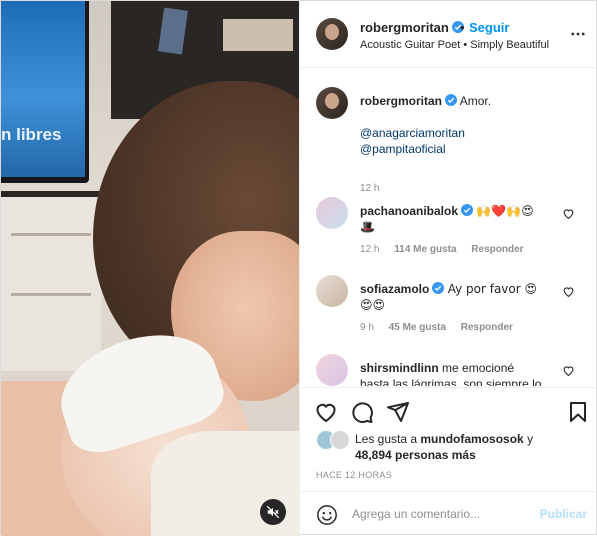 This screenshot has height=536, width=597. Describe the element at coordinates (465, 133) in the screenshot. I see `mention-link: @anagarciamoritan` at that location.